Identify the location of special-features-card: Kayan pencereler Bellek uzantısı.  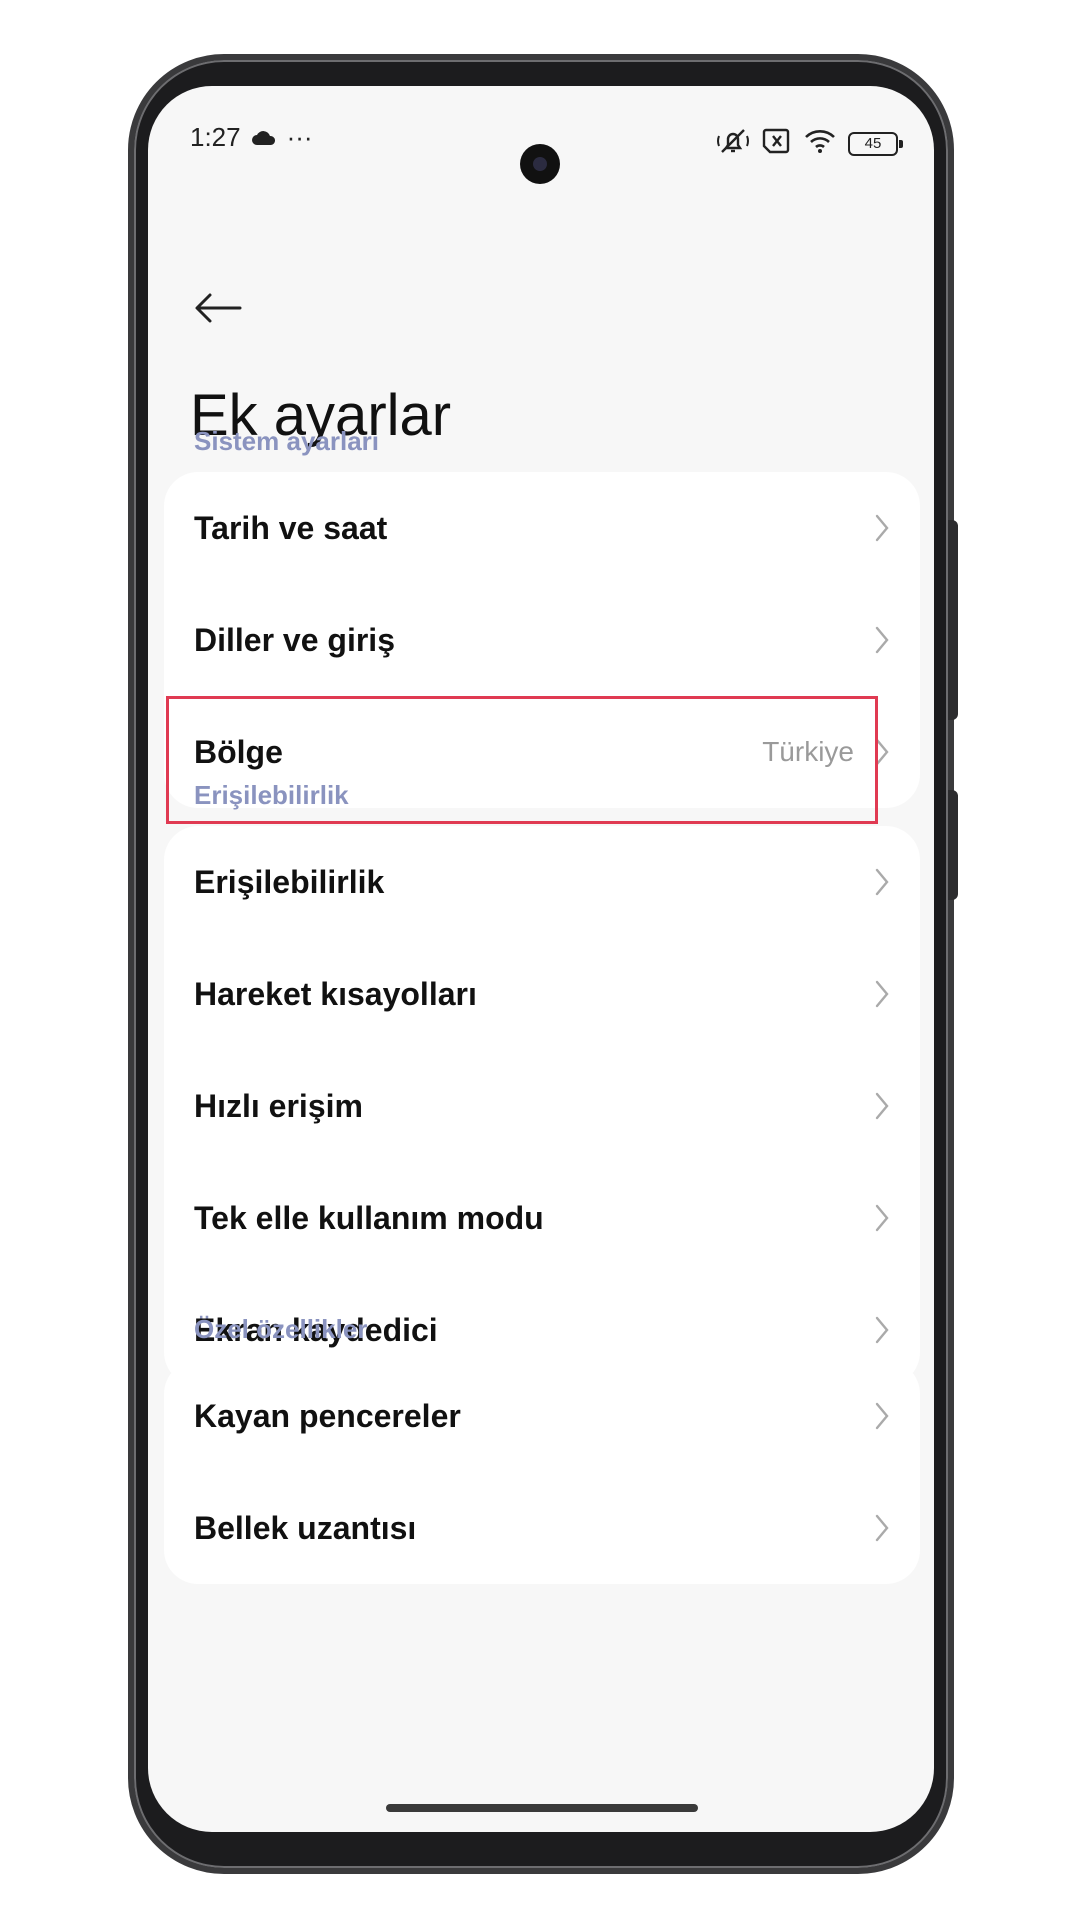
(542, 1472).